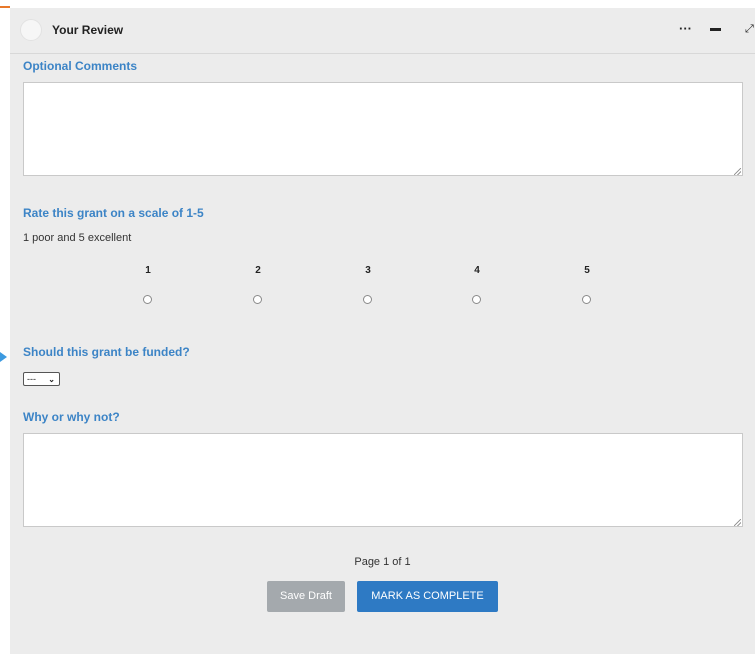 Image resolution: width=755 pixels, height=654 pixels. Describe the element at coordinates (31, 30) in the screenshot. I see `avatar` at that location.